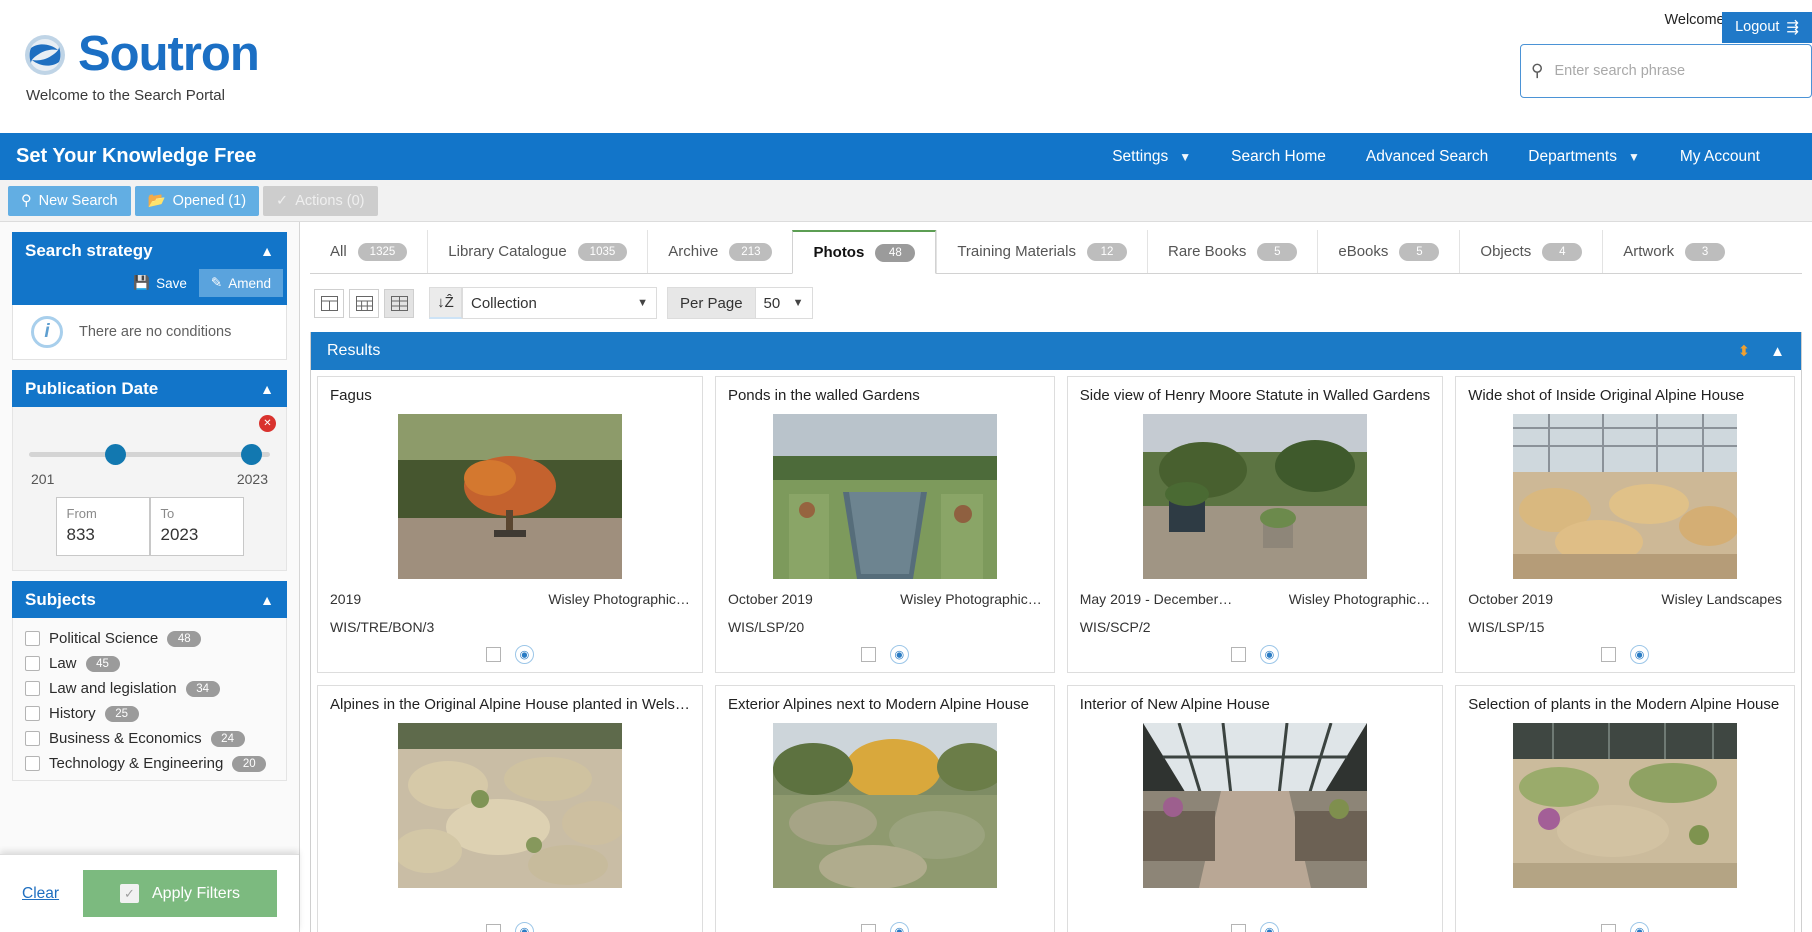 This screenshot has width=1812, height=932. I want to click on publication-date-header: Publication Date ▲, so click(149, 388).